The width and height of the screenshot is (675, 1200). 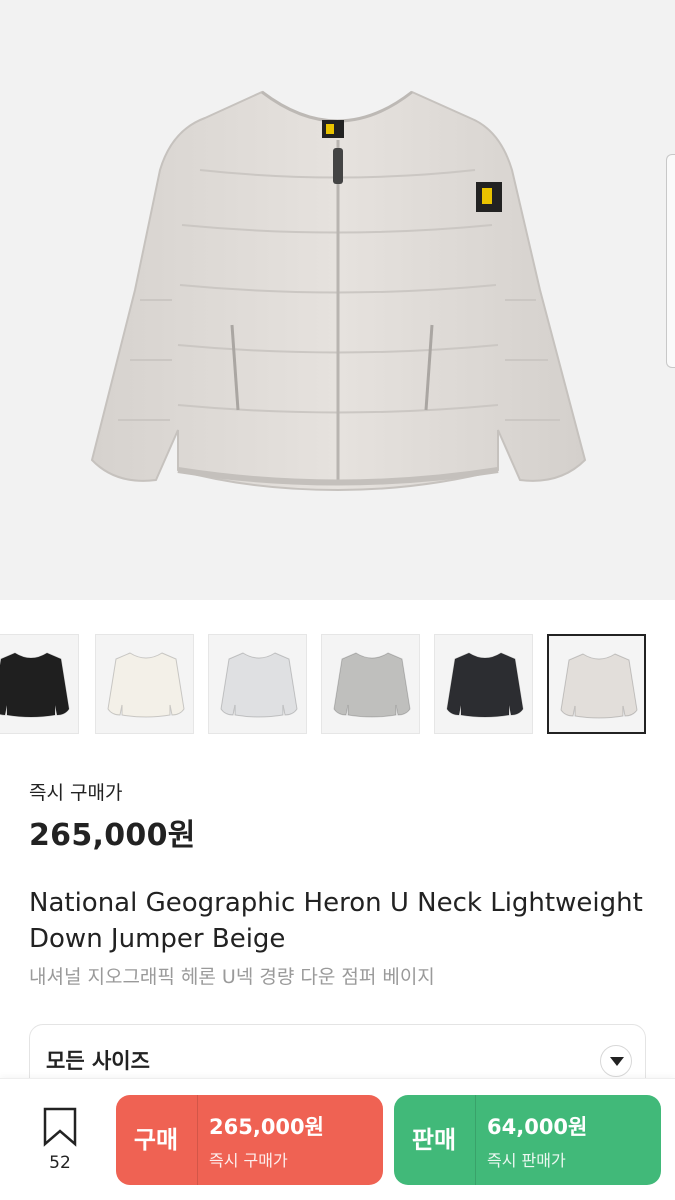 What do you see at coordinates (670, 261) in the screenshot?
I see `image-scroll-indicator` at bounding box center [670, 261].